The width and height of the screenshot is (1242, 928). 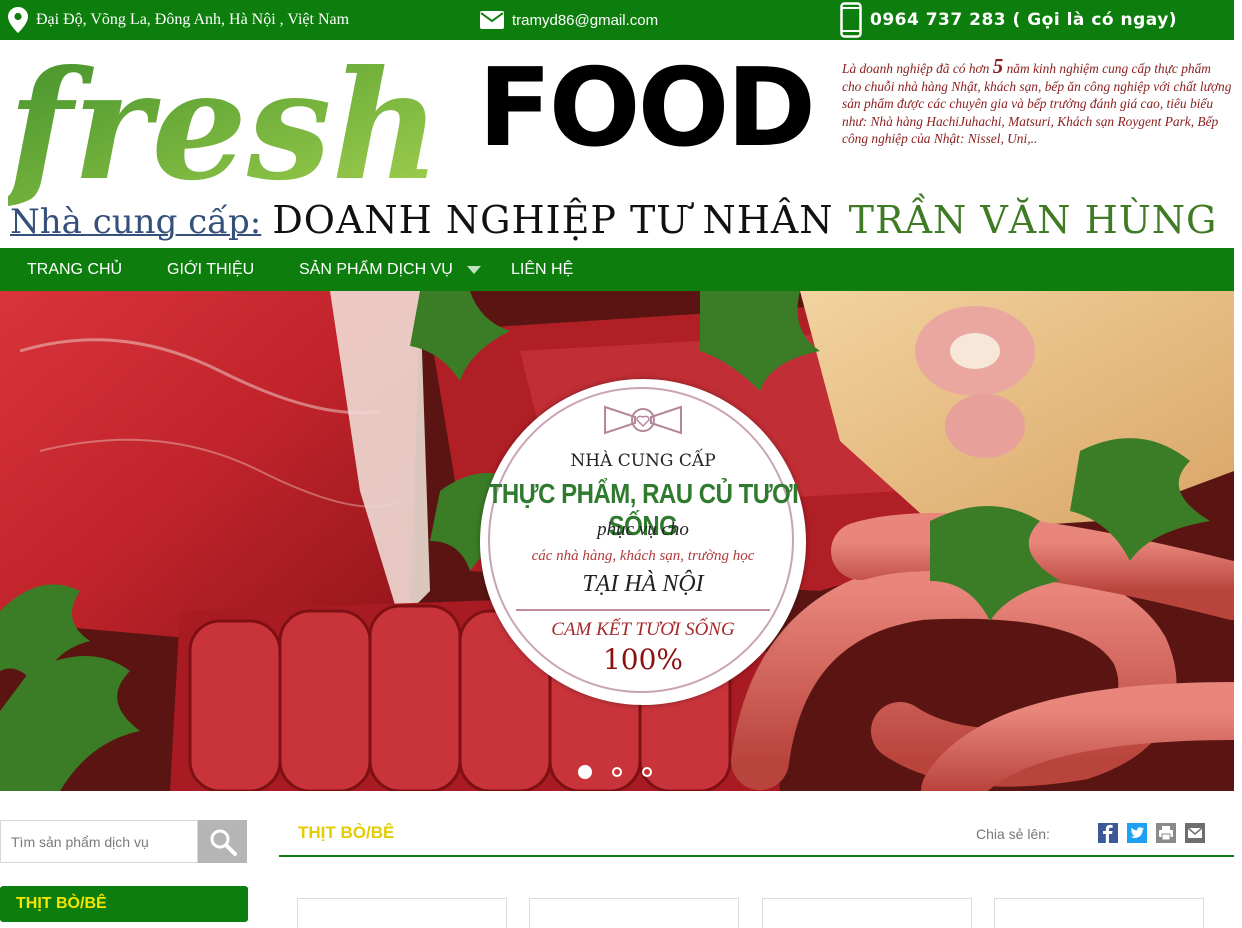 I want to click on nav-contact: LIÊN HỆ, so click(x=542, y=269).